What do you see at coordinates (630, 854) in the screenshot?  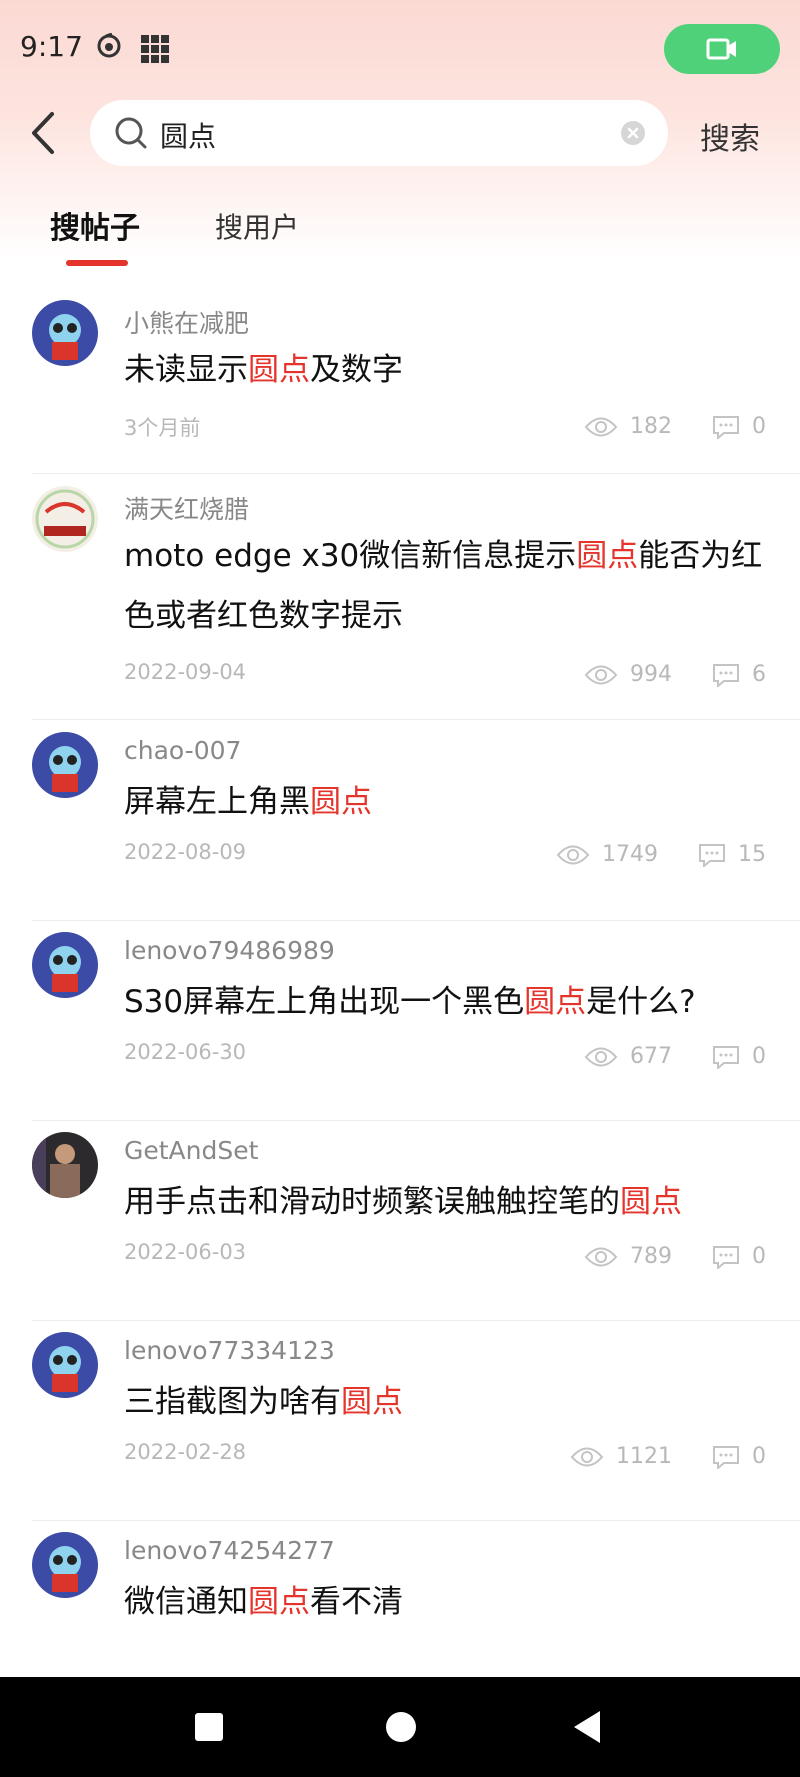 I see `view-count: 1749` at bounding box center [630, 854].